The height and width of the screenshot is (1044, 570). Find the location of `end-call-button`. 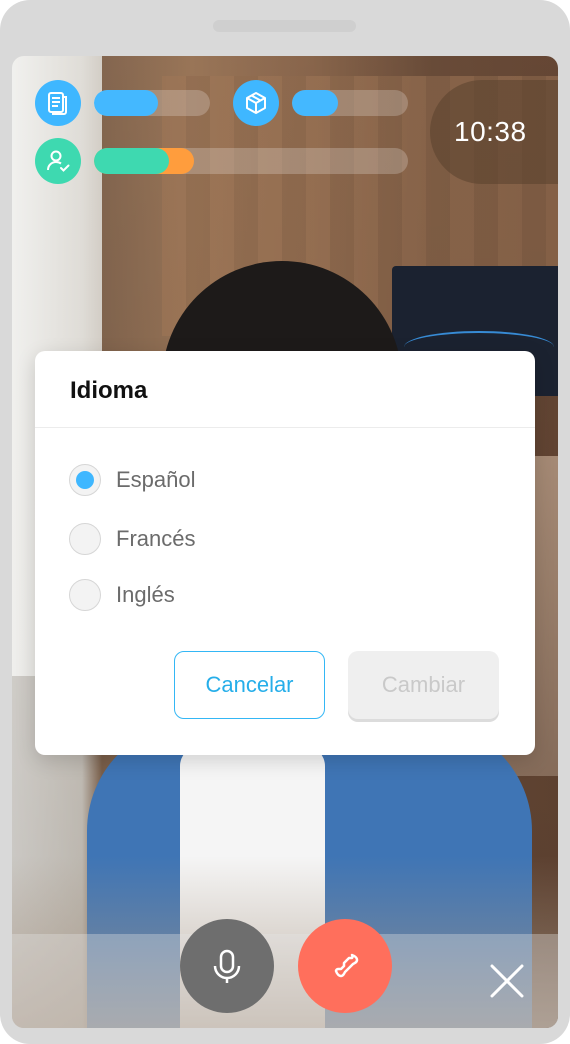

end-call-button is located at coordinates (345, 966).